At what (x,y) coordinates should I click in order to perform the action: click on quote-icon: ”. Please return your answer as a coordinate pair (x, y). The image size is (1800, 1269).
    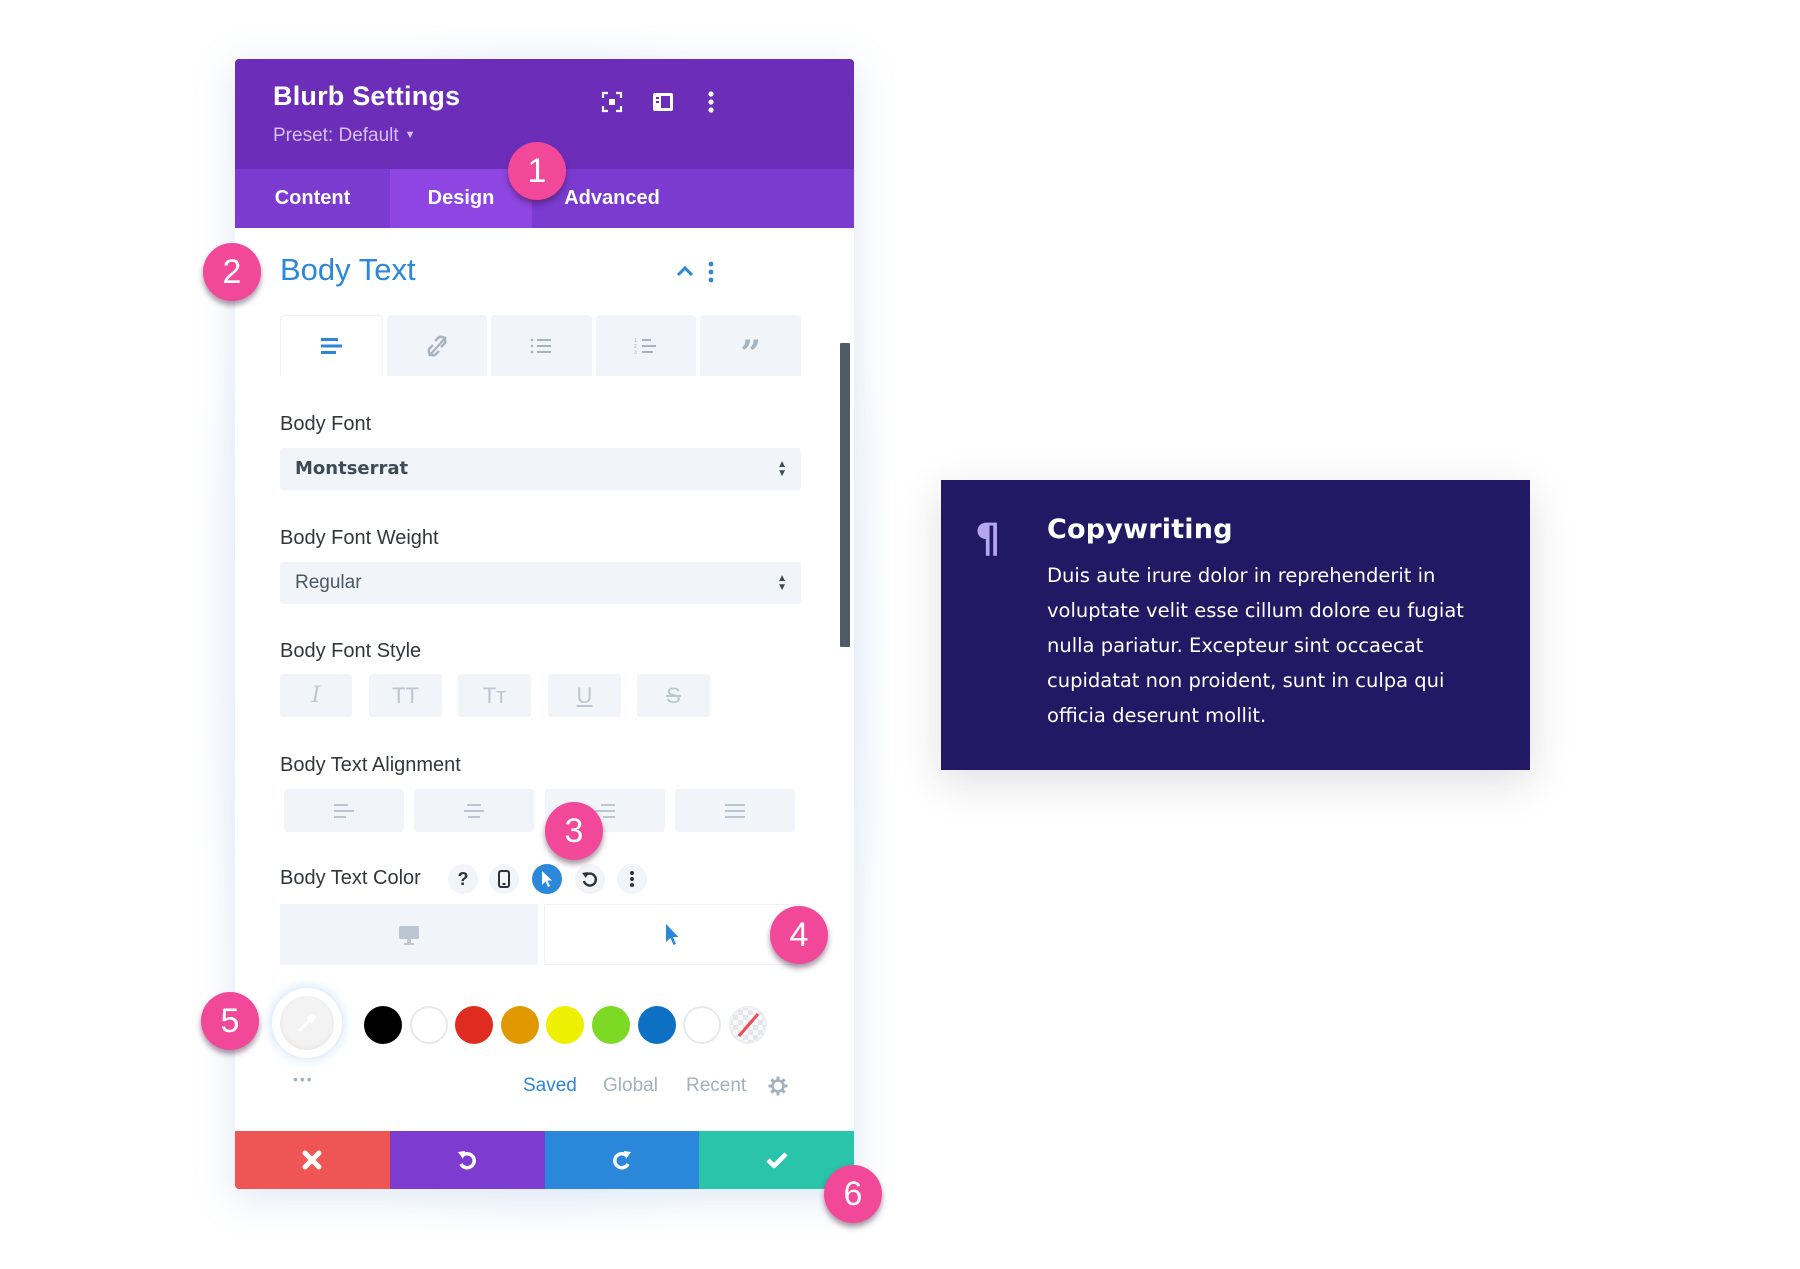
    Looking at the image, I should click on (751, 353).